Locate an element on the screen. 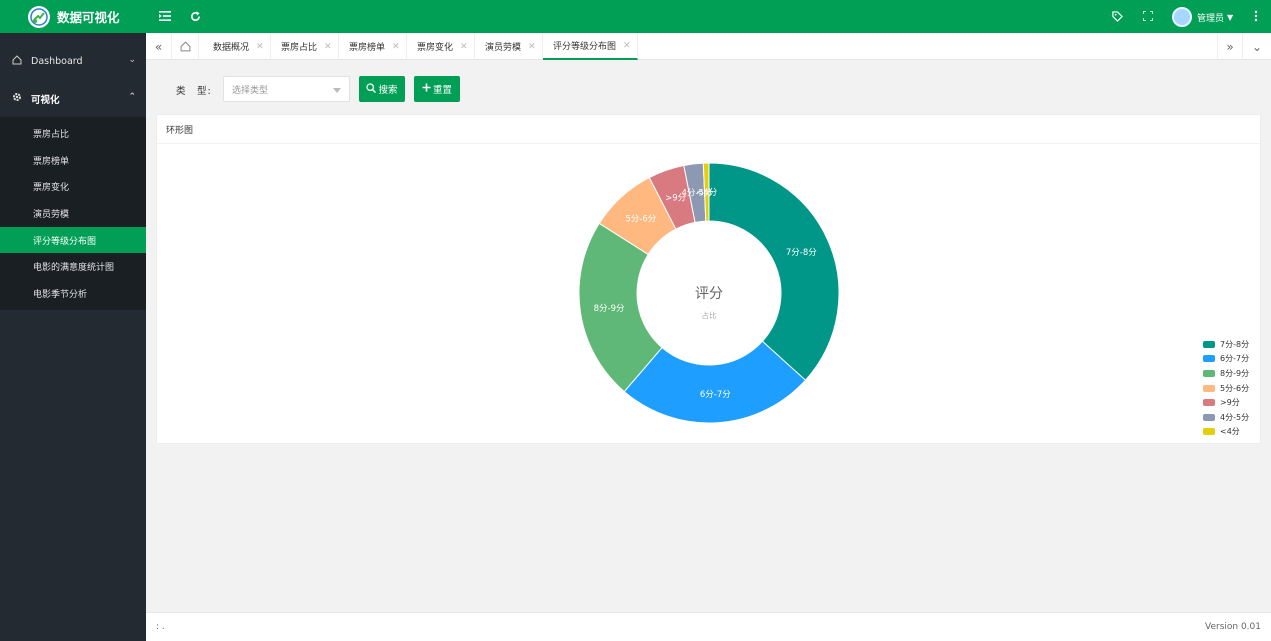 This screenshot has width=1271, height=641. legend-label: >9分 is located at coordinates (1230, 403).